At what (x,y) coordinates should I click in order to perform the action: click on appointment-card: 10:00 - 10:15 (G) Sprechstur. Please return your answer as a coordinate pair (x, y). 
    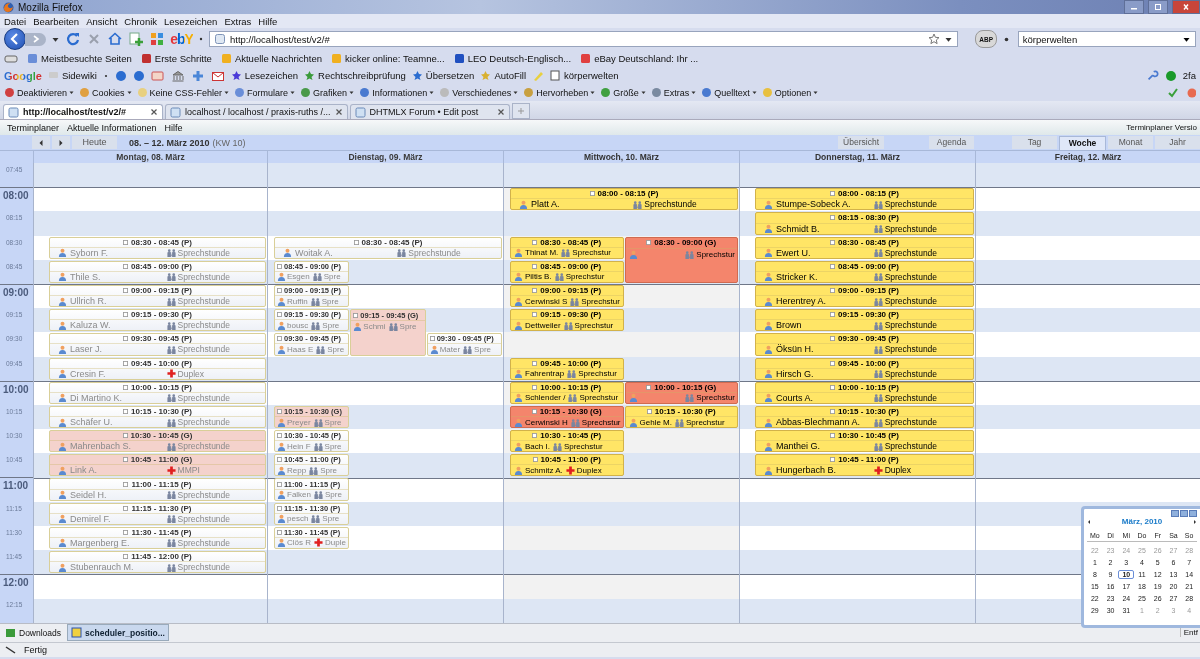
    Looking at the image, I should click on (681, 392).